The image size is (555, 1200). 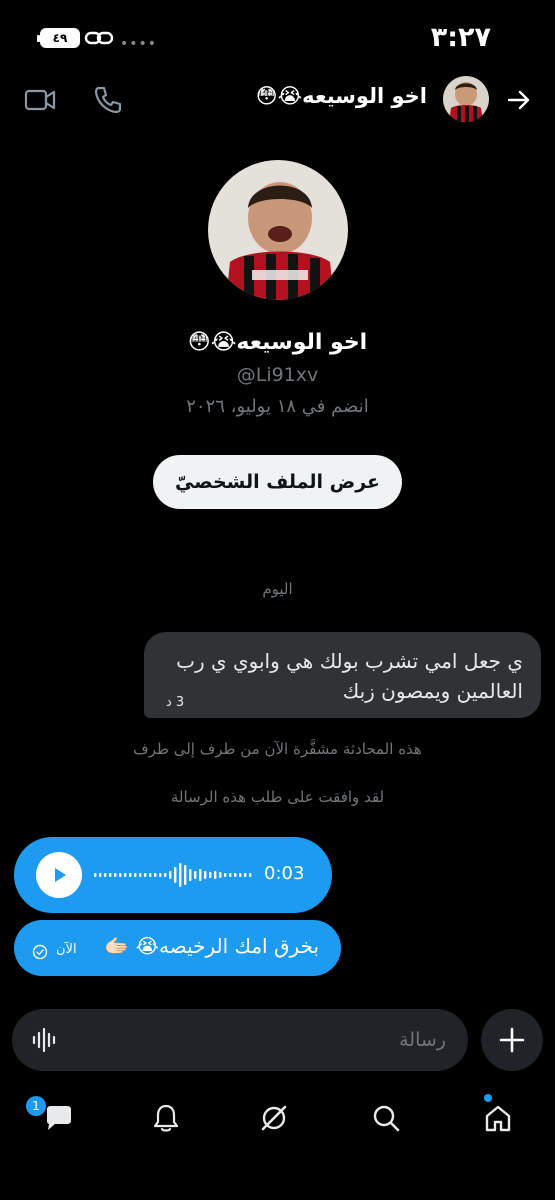 What do you see at coordinates (276, 1040) in the screenshot?
I see `message-input` at bounding box center [276, 1040].